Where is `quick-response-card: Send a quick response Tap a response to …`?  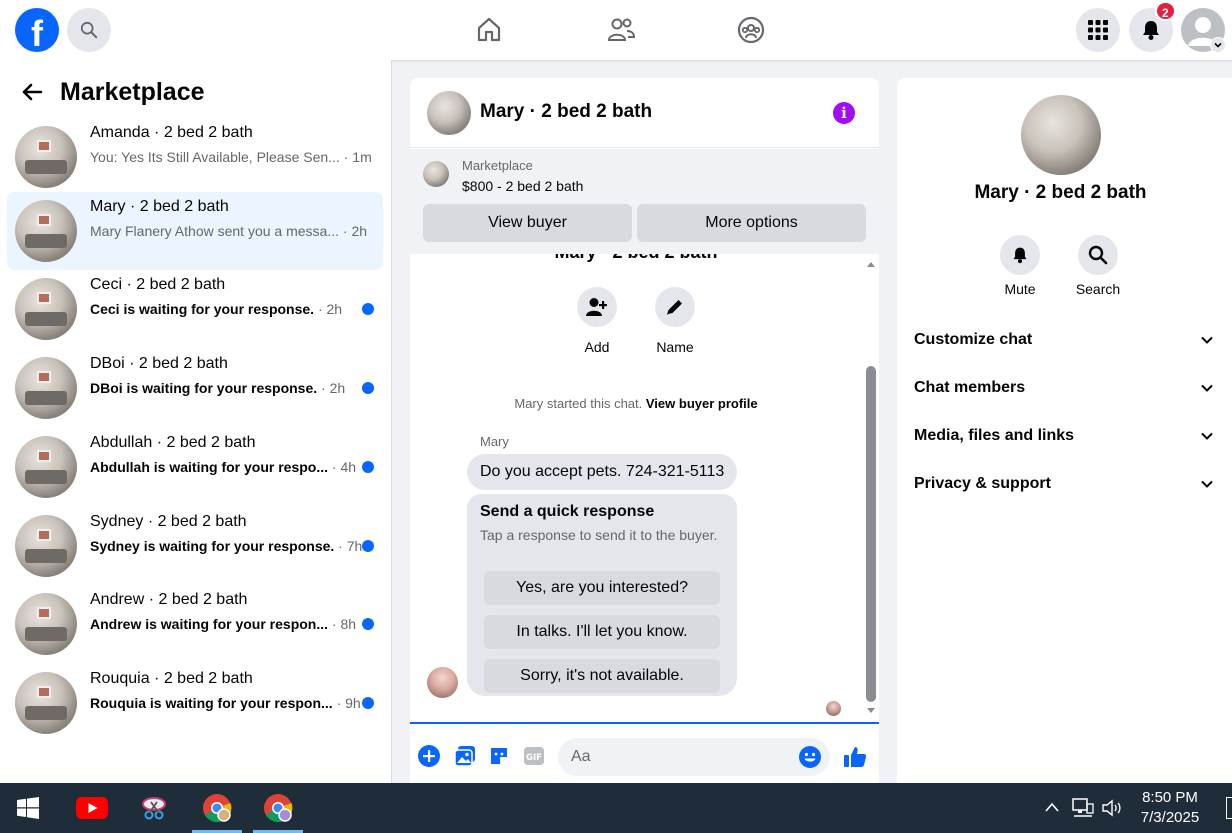
quick-response-card: Send a quick response Tap a response to … is located at coordinates (602, 595).